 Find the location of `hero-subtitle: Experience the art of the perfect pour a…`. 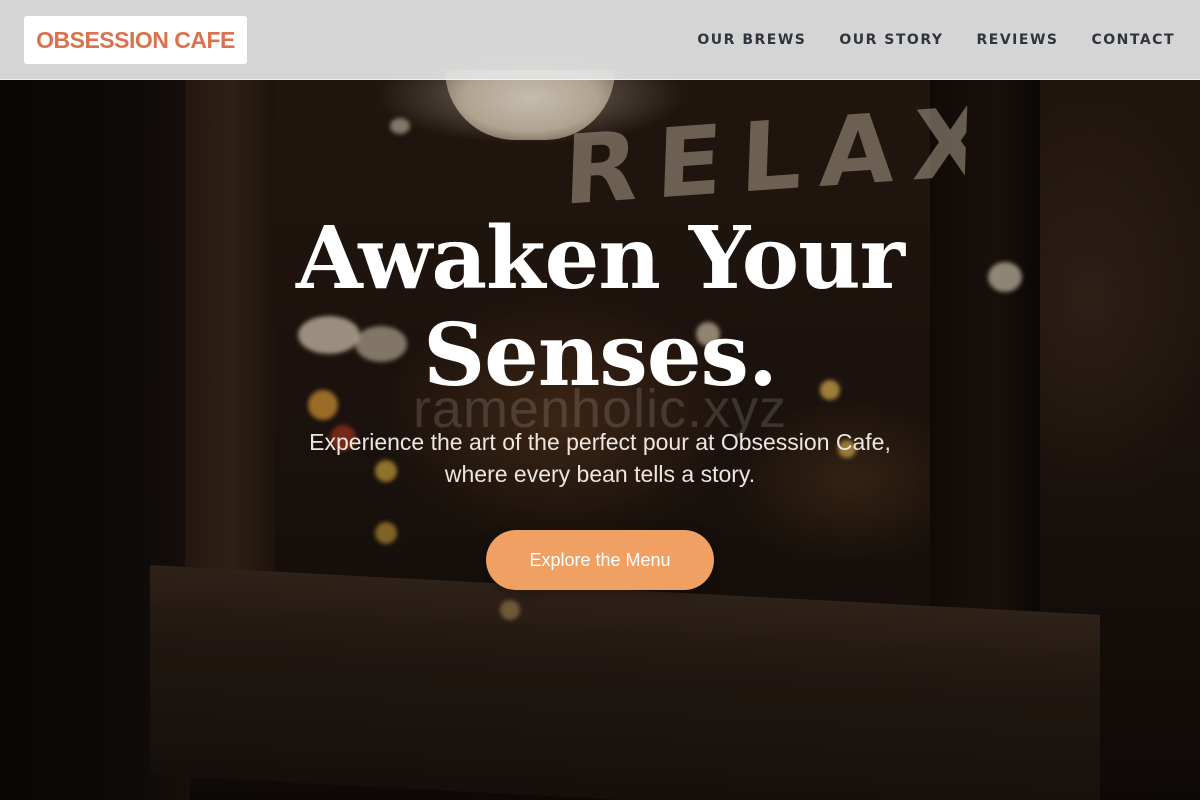

hero-subtitle: Experience the art of the perfect pour a… is located at coordinates (600, 458).